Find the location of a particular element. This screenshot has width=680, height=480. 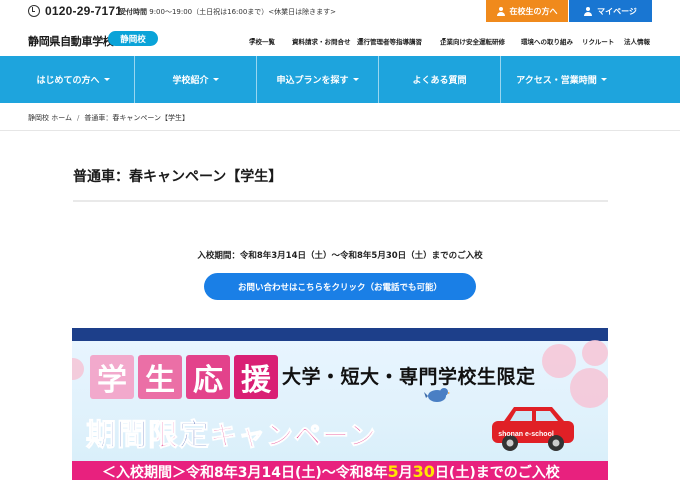

main-nav: はじめての方へ 学校紹介 申込プランを探す よくある質問 アクセス・営業時間 is located at coordinates (340, 79).